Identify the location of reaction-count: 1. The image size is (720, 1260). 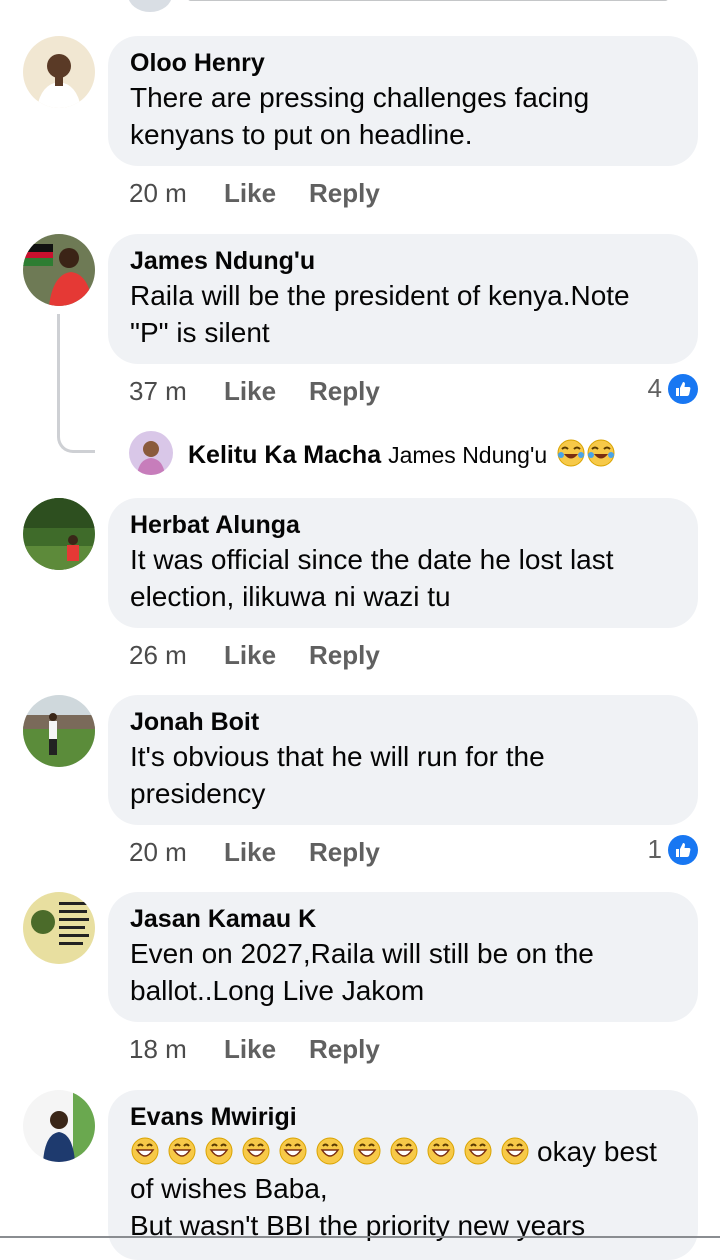
(673, 849).